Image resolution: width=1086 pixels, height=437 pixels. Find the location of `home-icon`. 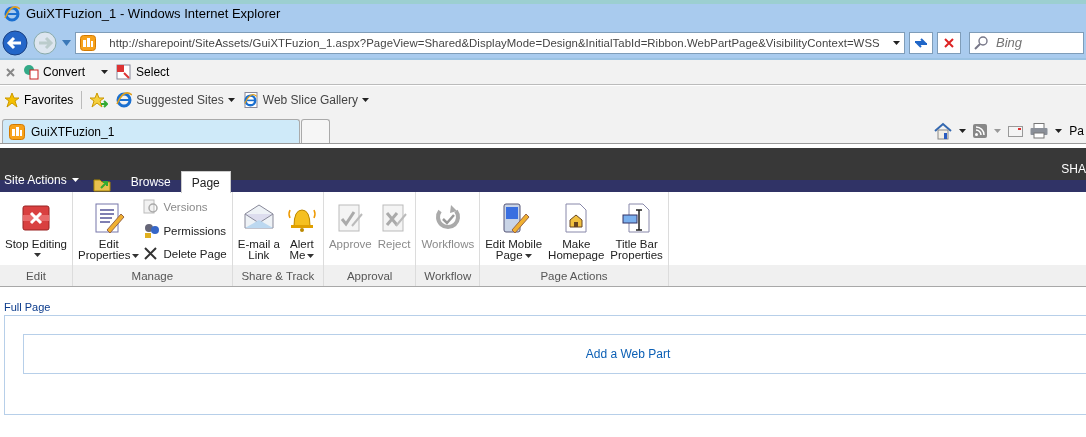

home-icon is located at coordinates (943, 131).